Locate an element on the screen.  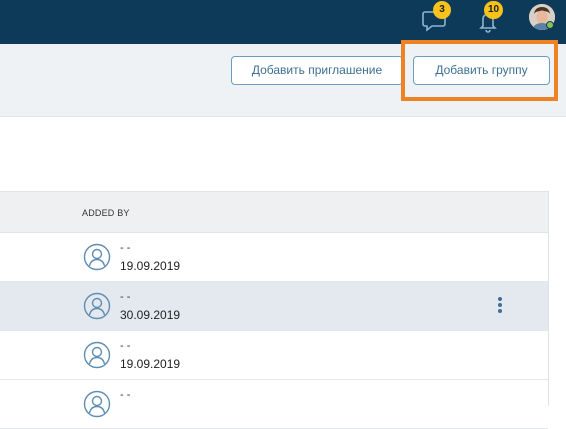
notifications-count-badge: 10 is located at coordinates (494, 10).